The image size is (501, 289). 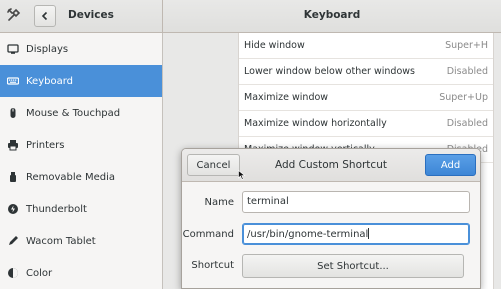 I want to click on shortcut-accel: Super+H, so click(x=466, y=45).